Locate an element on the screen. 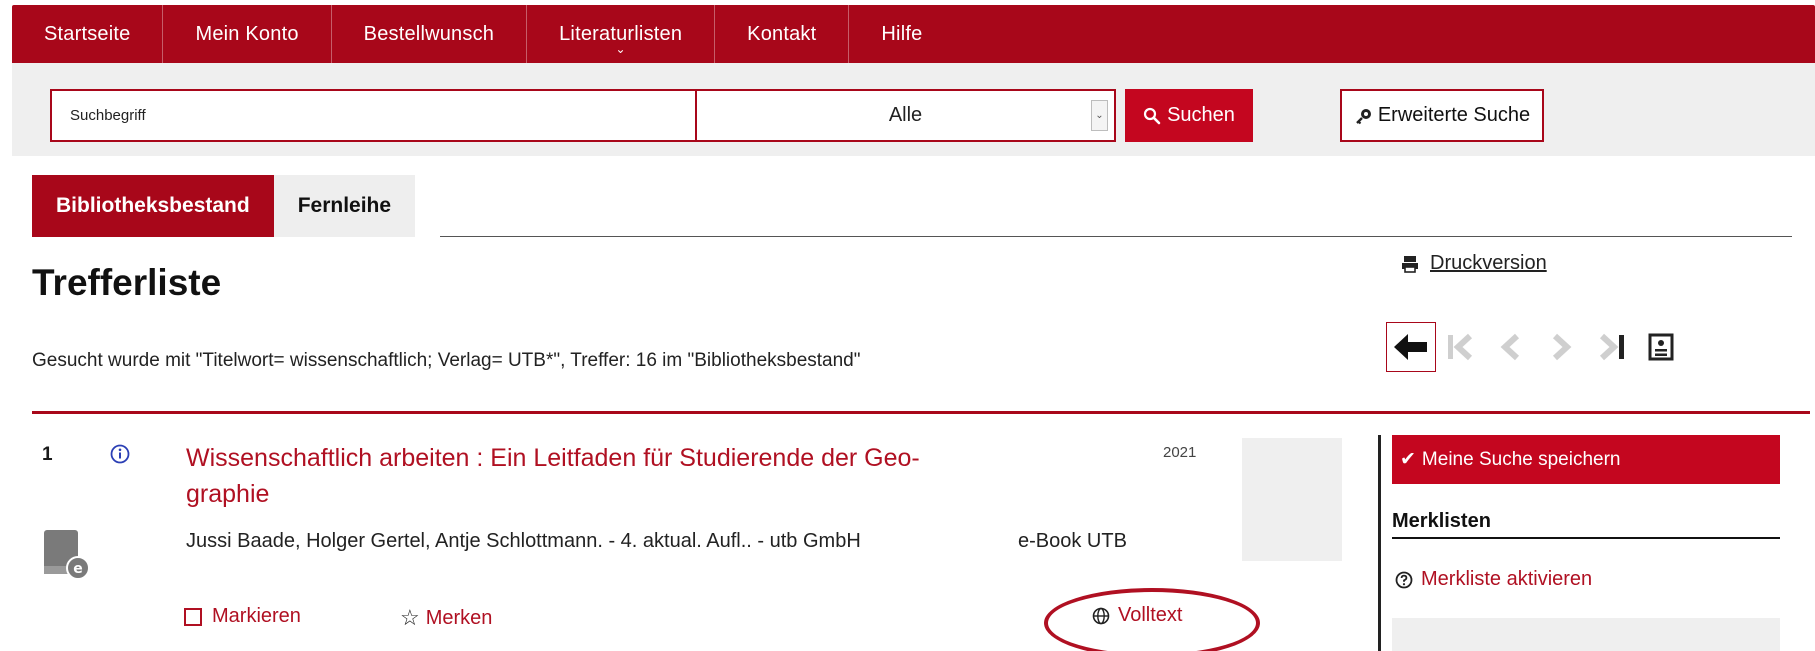  result-pager is located at coordinates (1536, 347).